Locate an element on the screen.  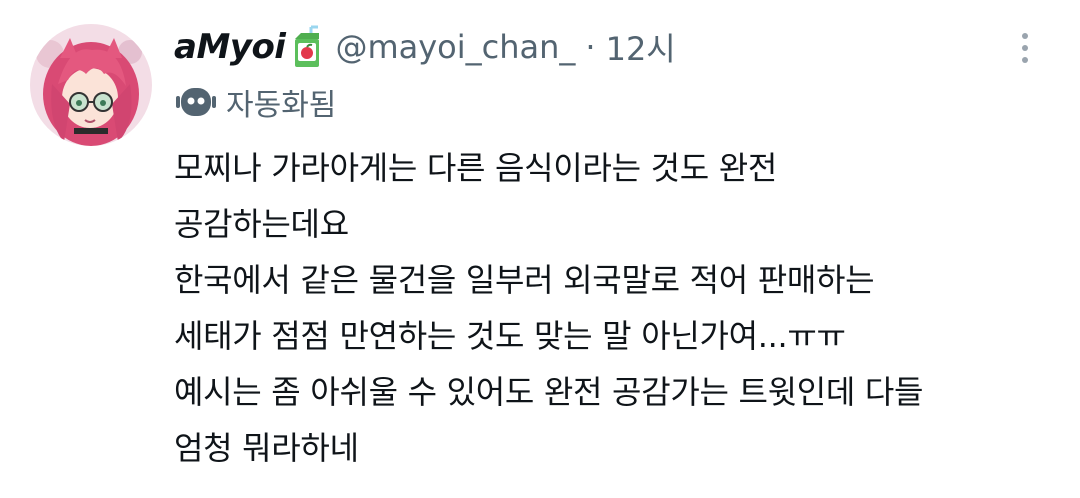
tweet-line: 한국에서 같은 물건을 일부러 외국말로 적어 판매하는 is located at coordinates (524, 280).